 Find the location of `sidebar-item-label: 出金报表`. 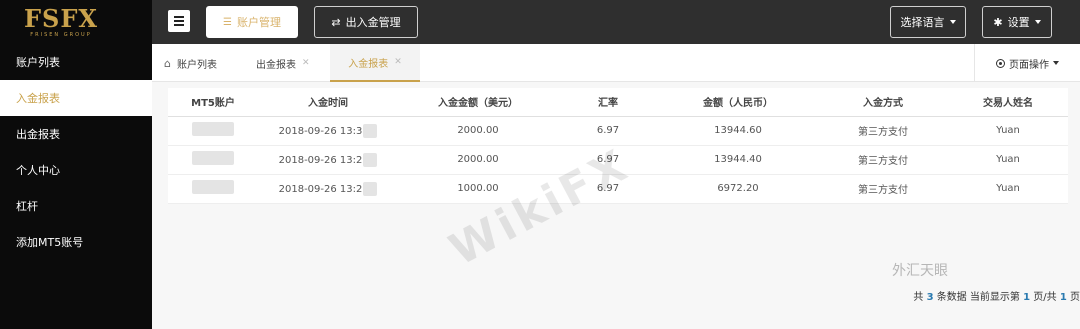

sidebar-item-label: 出金报表 is located at coordinates (38, 134).